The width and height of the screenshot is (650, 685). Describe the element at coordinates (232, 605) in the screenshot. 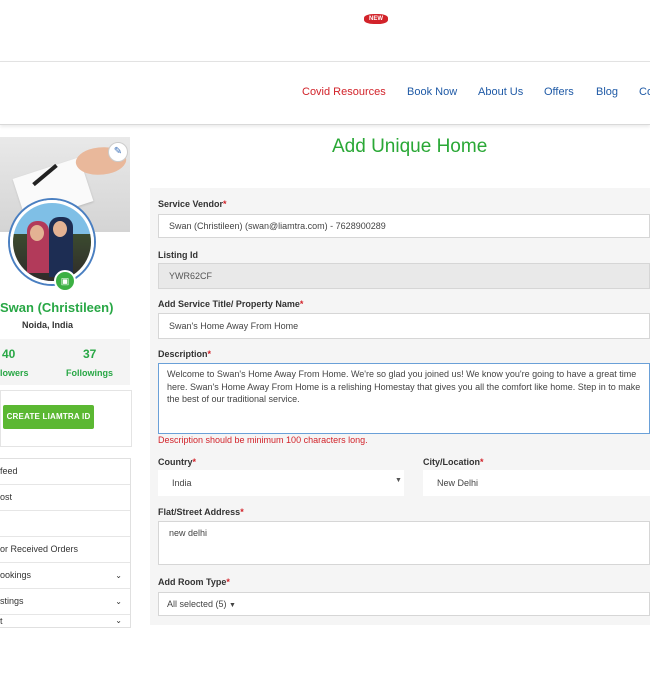

I see `caret-down-icon: ▼` at that location.